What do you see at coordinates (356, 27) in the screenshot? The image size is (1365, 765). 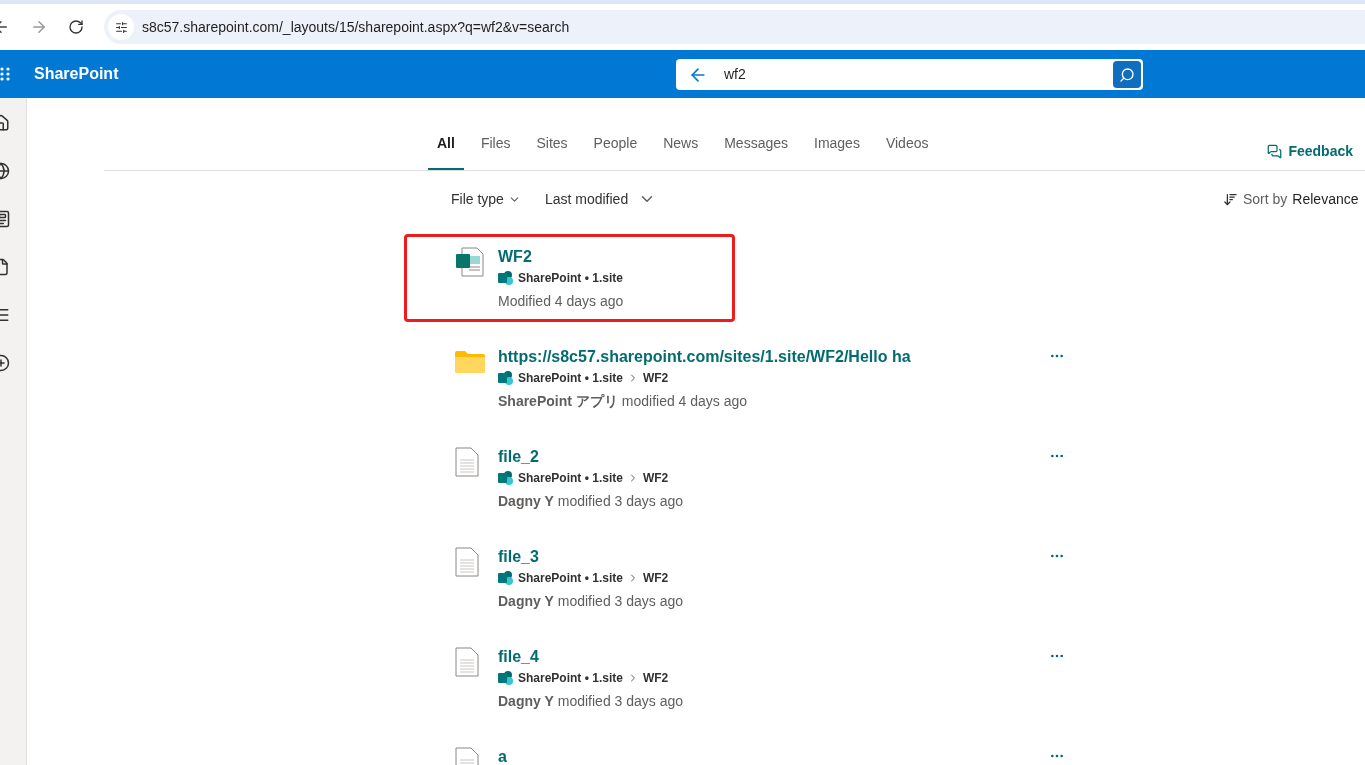 I see `url-text: s8c57.sharepoint.com/_layouts/15/sharepoint.aspx?q=wf2&v=search` at bounding box center [356, 27].